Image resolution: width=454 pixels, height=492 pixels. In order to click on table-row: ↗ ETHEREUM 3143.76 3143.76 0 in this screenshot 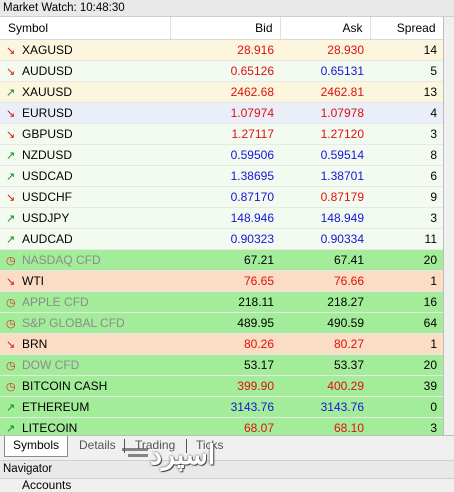, I will do `click(221, 407)`.